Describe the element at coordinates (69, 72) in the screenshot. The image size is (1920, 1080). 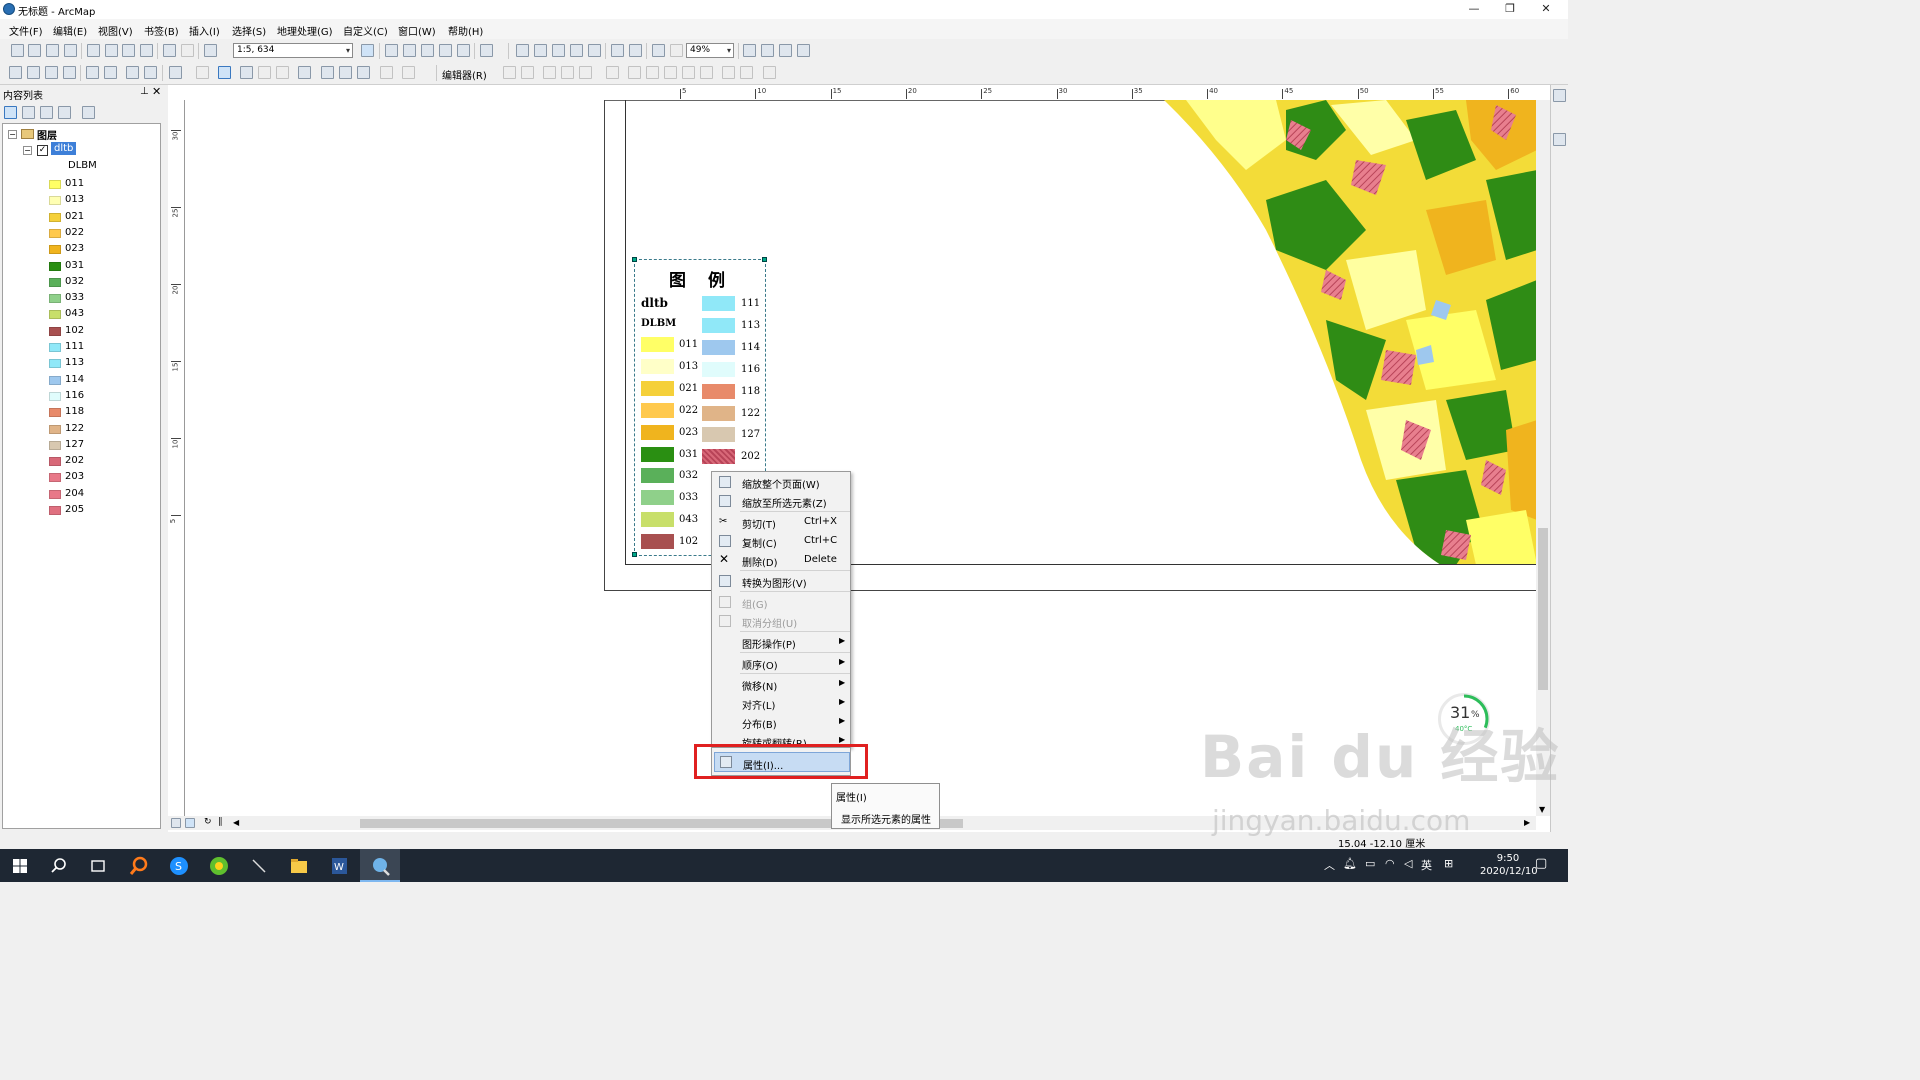
I see `full-extent-globe-icon` at that location.